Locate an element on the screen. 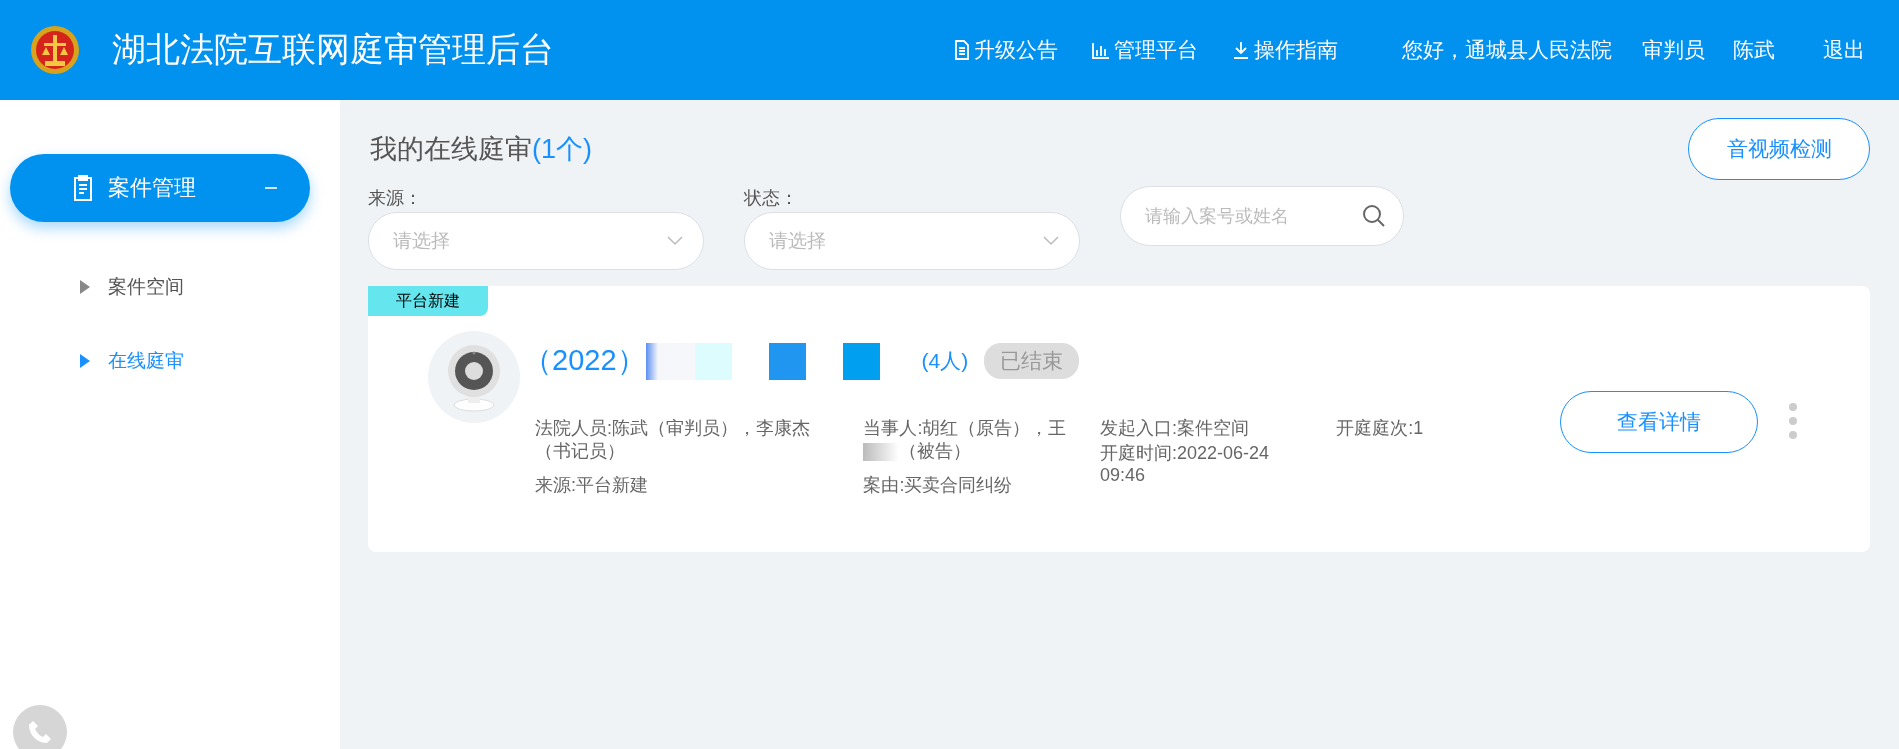 This screenshot has width=1899, height=749. sidebar-group-button: 案件管理 is located at coordinates (160, 188).